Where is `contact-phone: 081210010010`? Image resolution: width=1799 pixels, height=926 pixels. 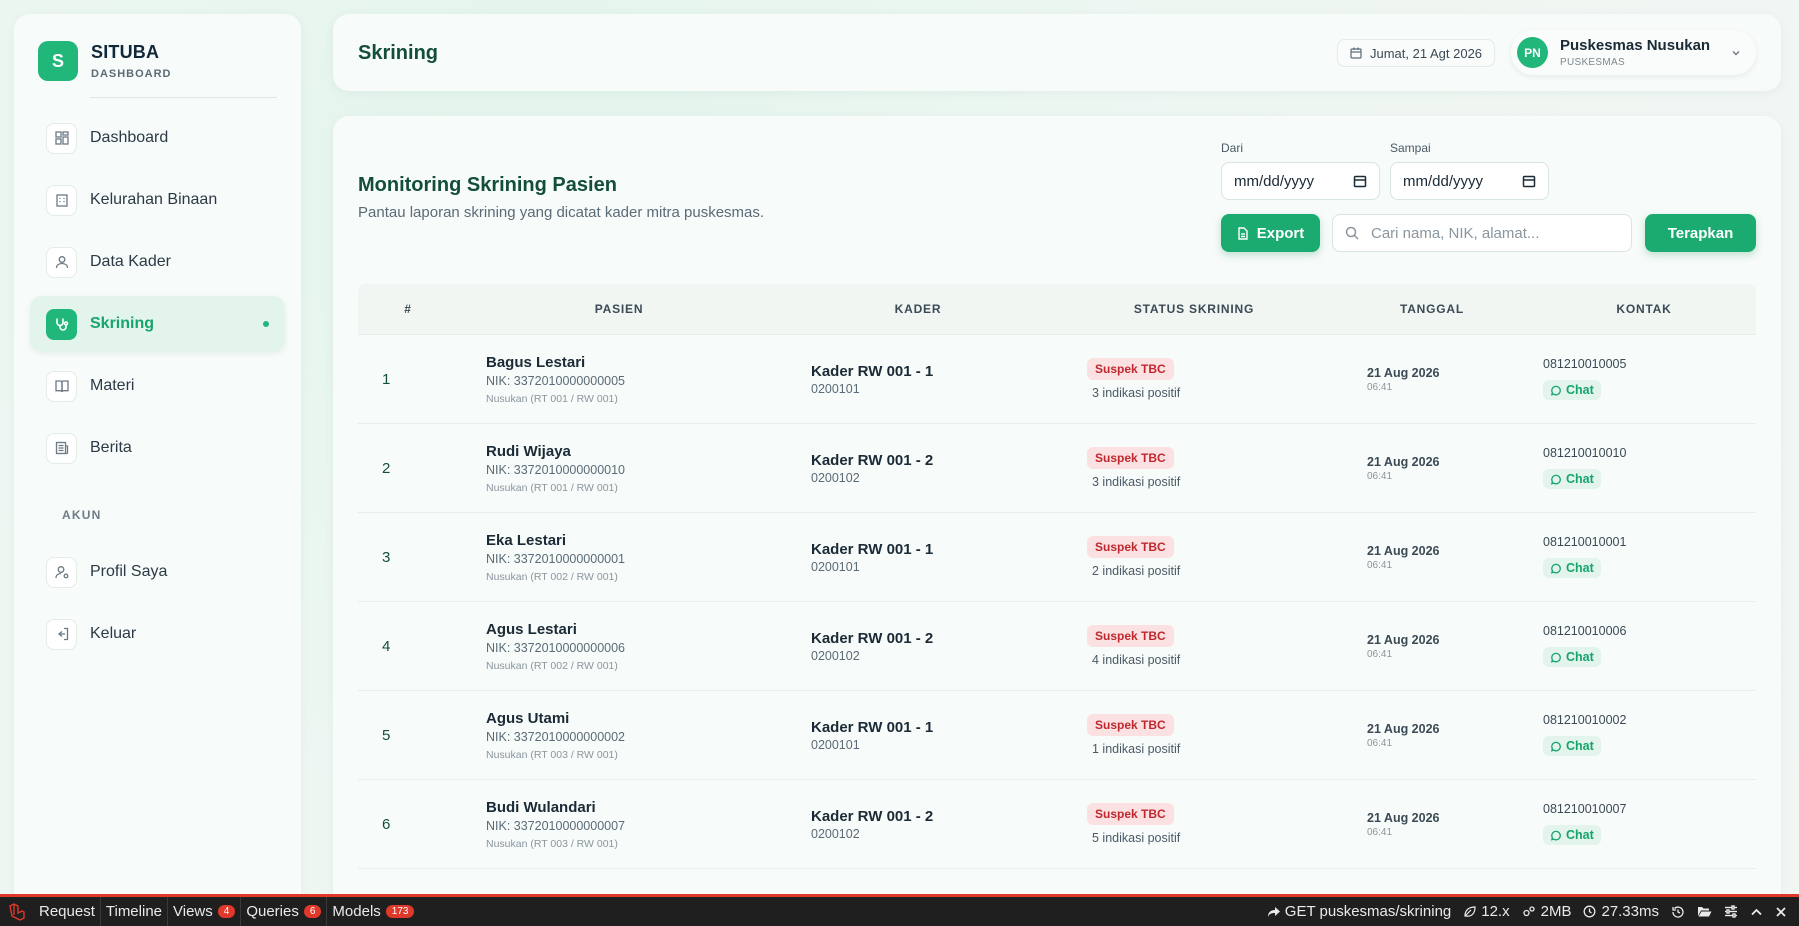 contact-phone: 081210010010 is located at coordinates (1585, 453).